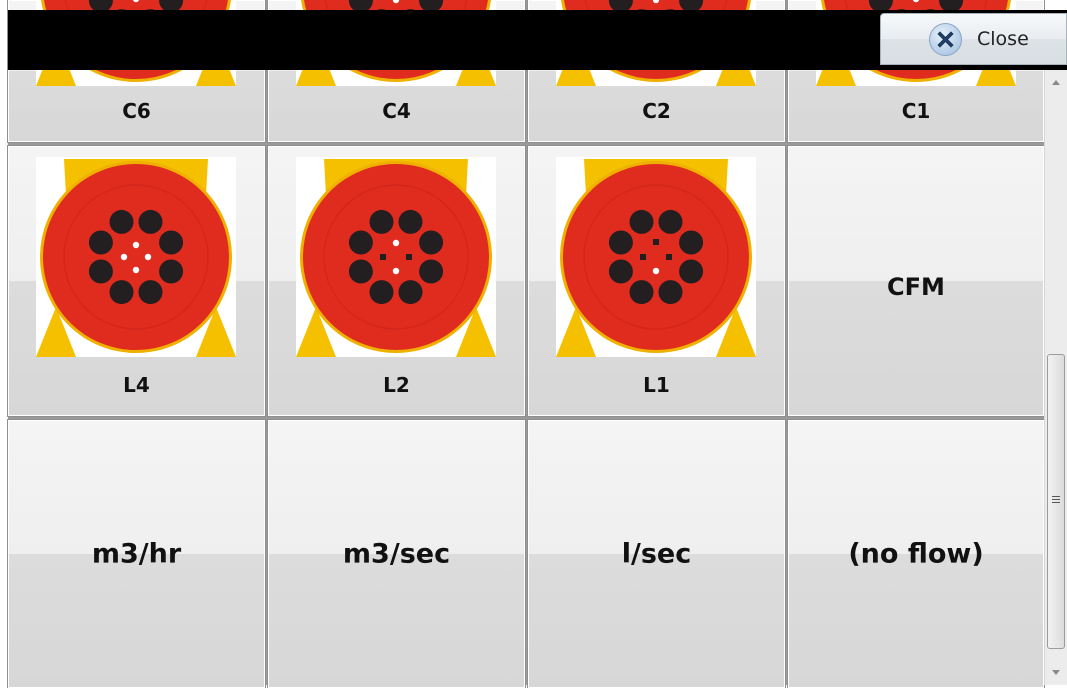 Image resolution: width=1067 pixels, height=688 pixels. What do you see at coordinates (1056, 501) in the screenshot?
I see `scrollbar-thumb` at bounding box center [1056, 501].